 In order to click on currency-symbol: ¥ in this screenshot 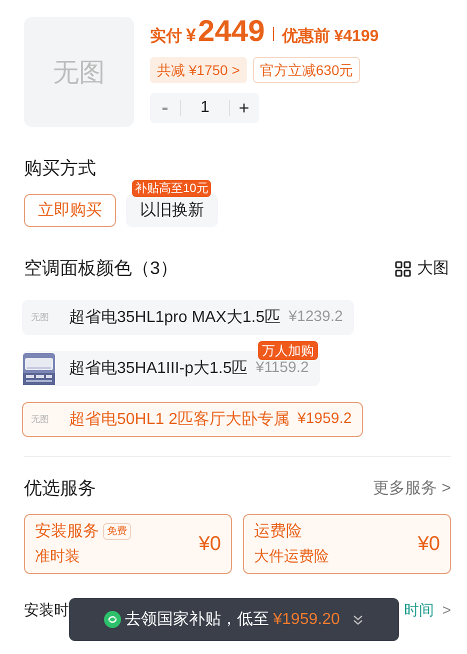, I will do `click(191, 35)`.